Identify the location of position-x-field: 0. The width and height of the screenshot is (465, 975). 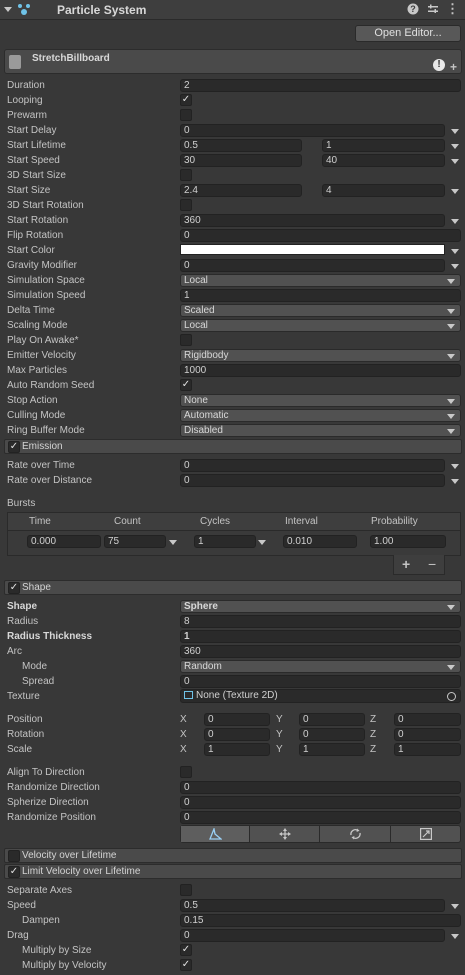
(237, 719).